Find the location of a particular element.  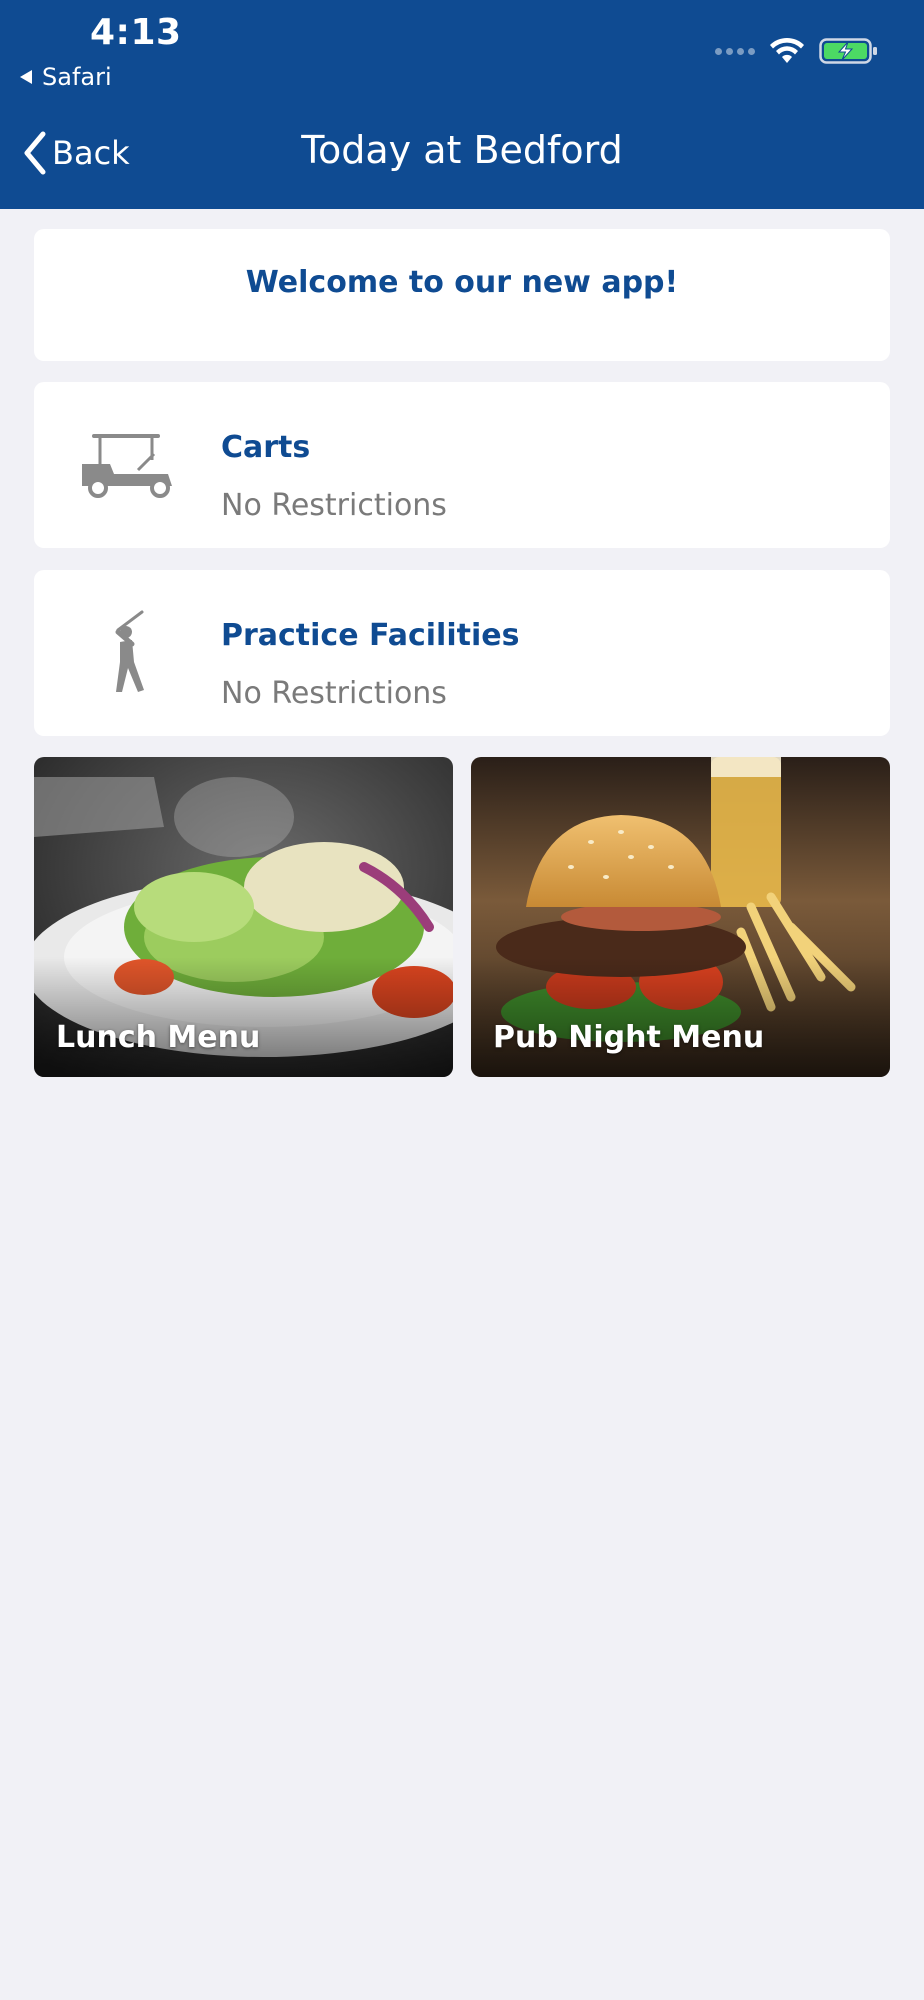

welcome-card: Welcome to our new app! is located at coordinates (462, 295).